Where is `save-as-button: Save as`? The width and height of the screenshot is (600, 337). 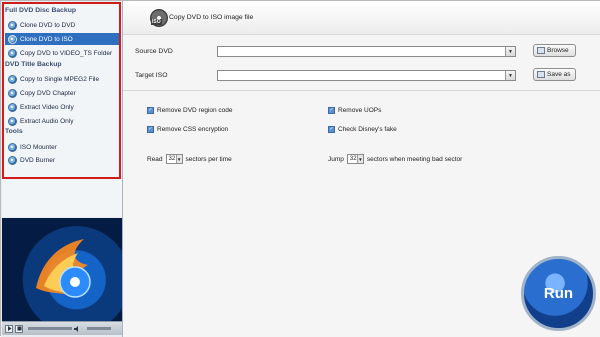 save-as-button: Save as is located at coordinates (554, 74).